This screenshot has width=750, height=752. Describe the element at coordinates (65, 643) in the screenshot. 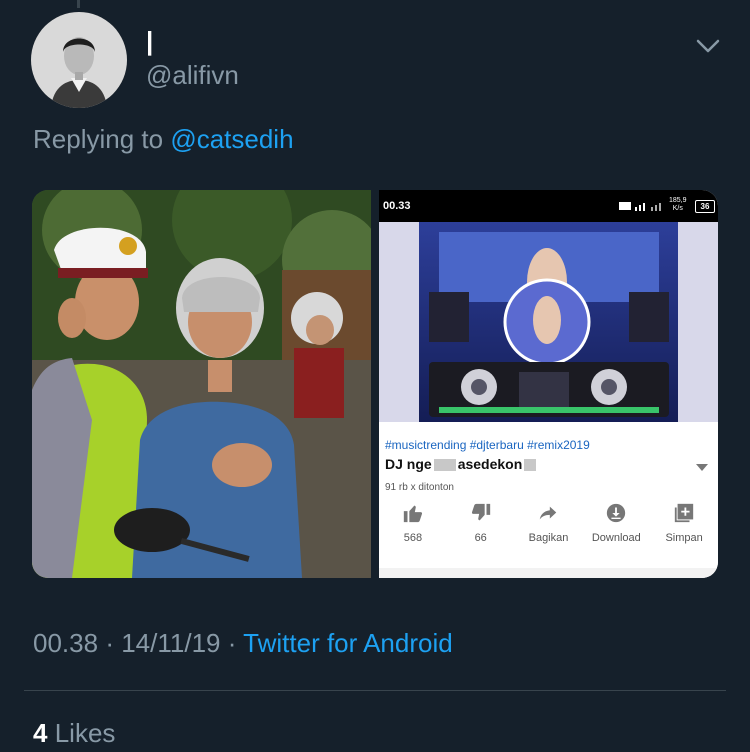

I see `tweet-time: 00.38` at that location.